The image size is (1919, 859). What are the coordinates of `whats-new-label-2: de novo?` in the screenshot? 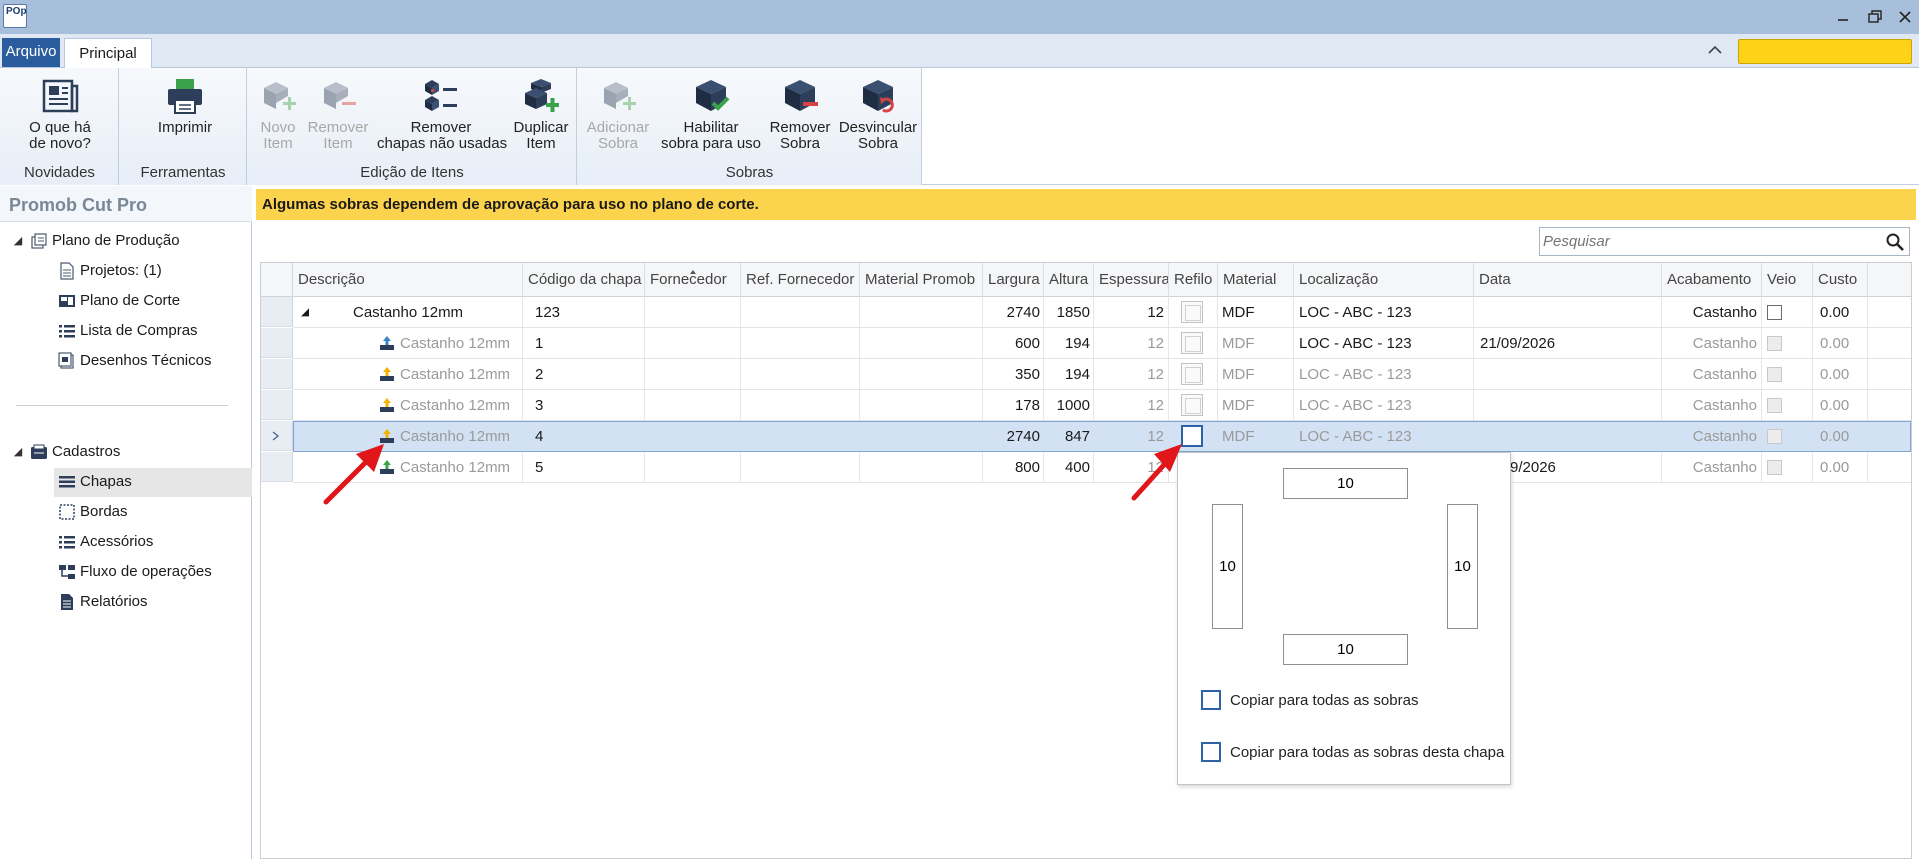 It's located at (60, 143).